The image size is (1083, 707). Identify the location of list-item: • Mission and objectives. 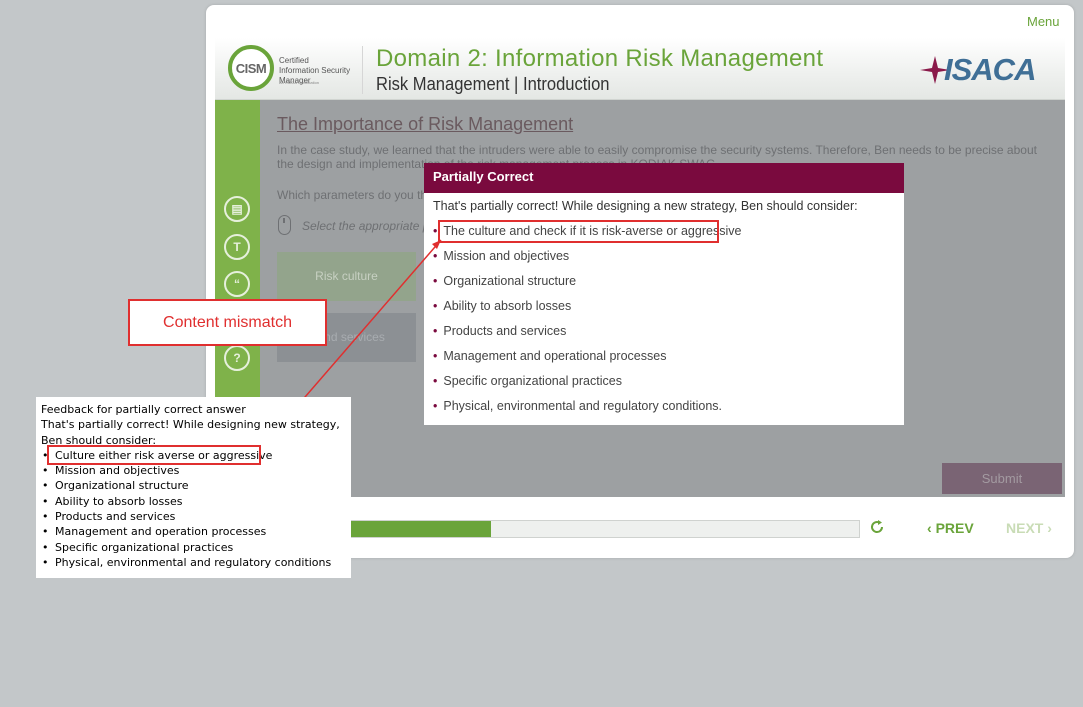
(501, 256).